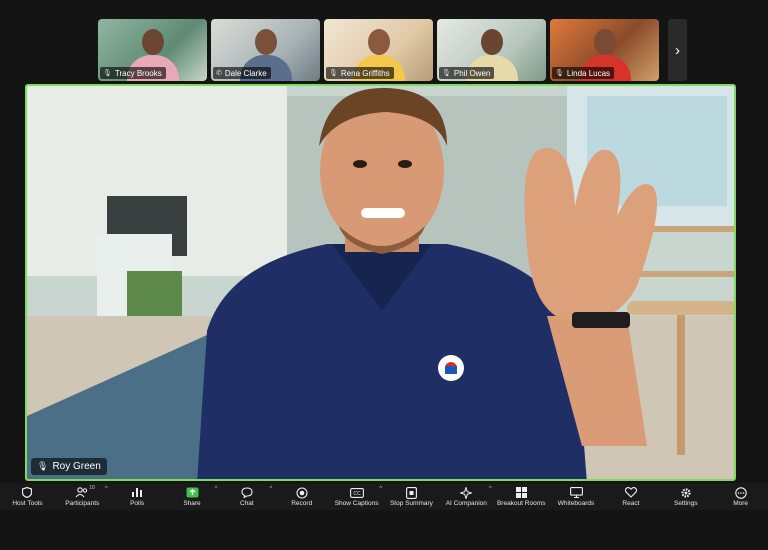 This screenshot has height=550, width=768. I want to click on polls-button: Polls, so click(137, 496).